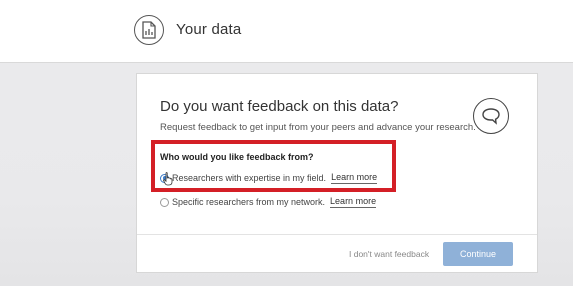 The image size is (573, 286). What do you see at coordinates (249, 202) in the screenshot?
I see `option-label: Specific researchers from my network.` at bounding box center [249, 202].